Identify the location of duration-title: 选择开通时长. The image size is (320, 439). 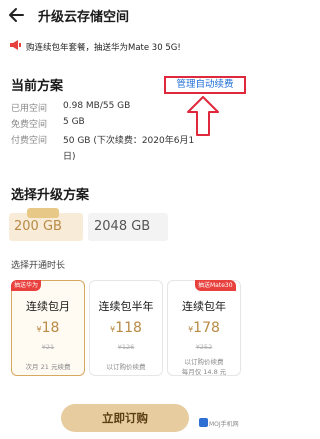
(38, 266).